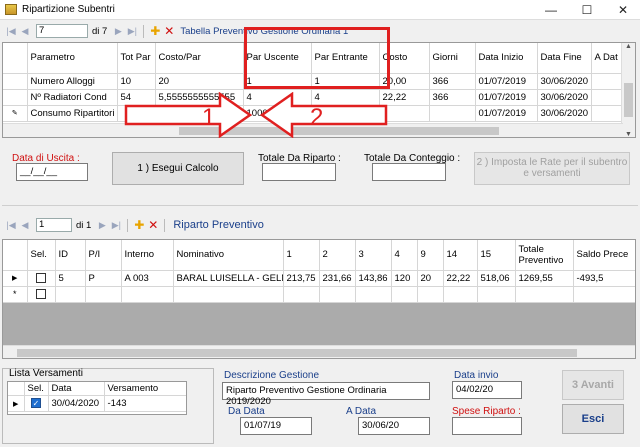 The width and height of the screenshot is (640, 447). Describe the element at coordinates (506, 58) in the screenshot. I see `col-header-data-inizio: Data Inizio` at that location.